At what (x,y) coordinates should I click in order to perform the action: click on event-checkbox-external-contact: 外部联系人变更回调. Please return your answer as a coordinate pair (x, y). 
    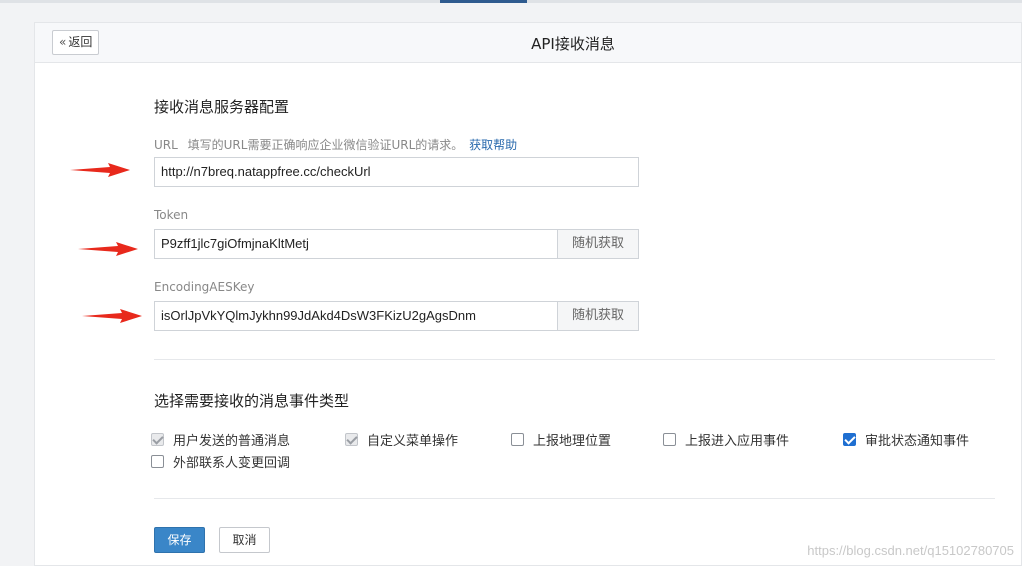
    Looking at the image, I should click on (220, 461).